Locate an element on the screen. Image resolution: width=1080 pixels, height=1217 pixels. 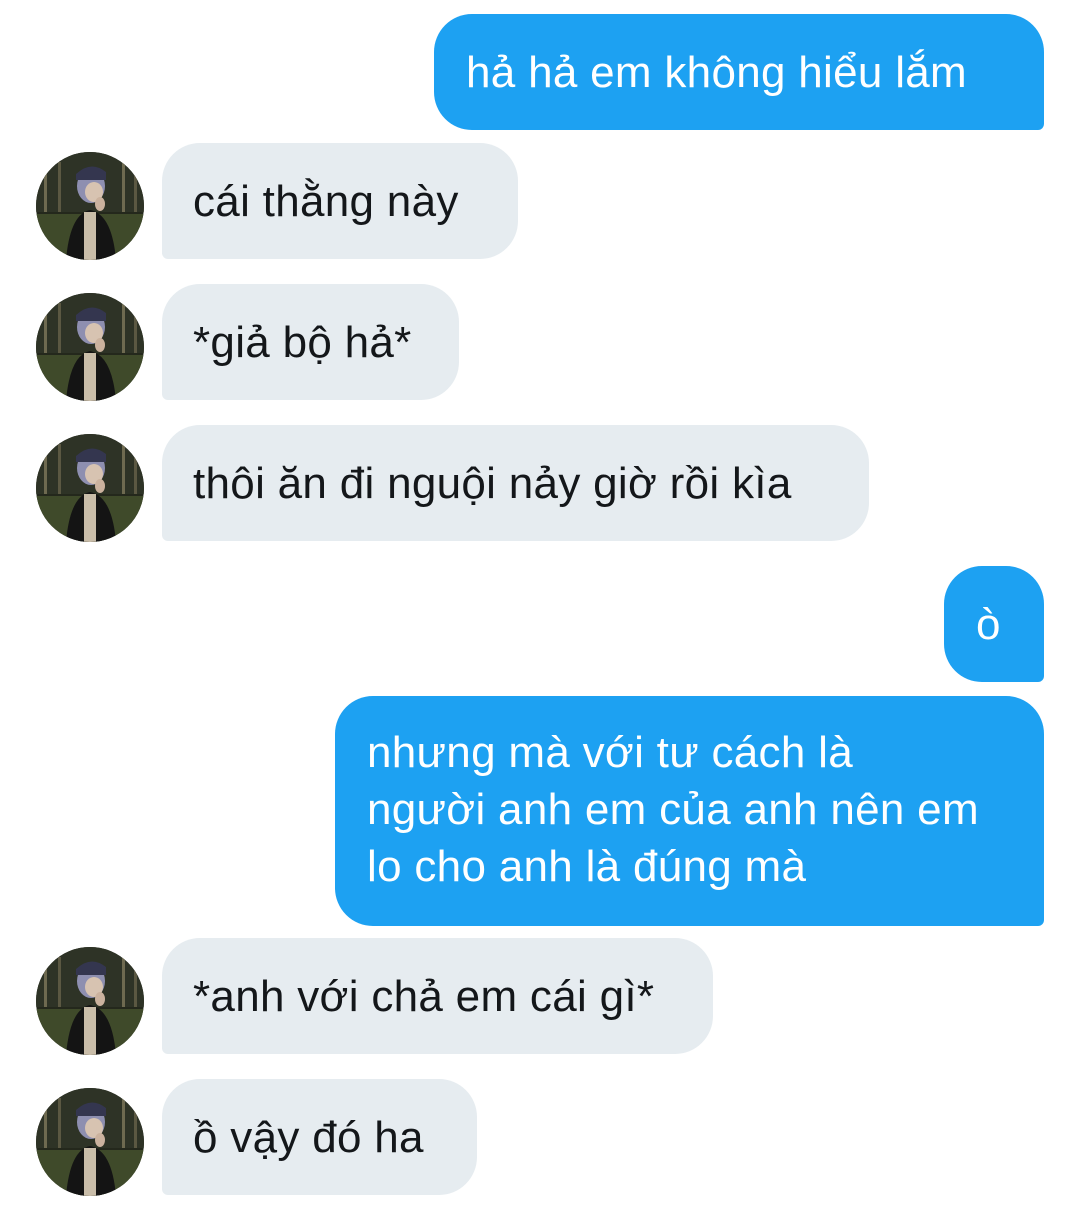
message-text-line: lo cho anh là đúng mà is located at coordinates (587, 866).